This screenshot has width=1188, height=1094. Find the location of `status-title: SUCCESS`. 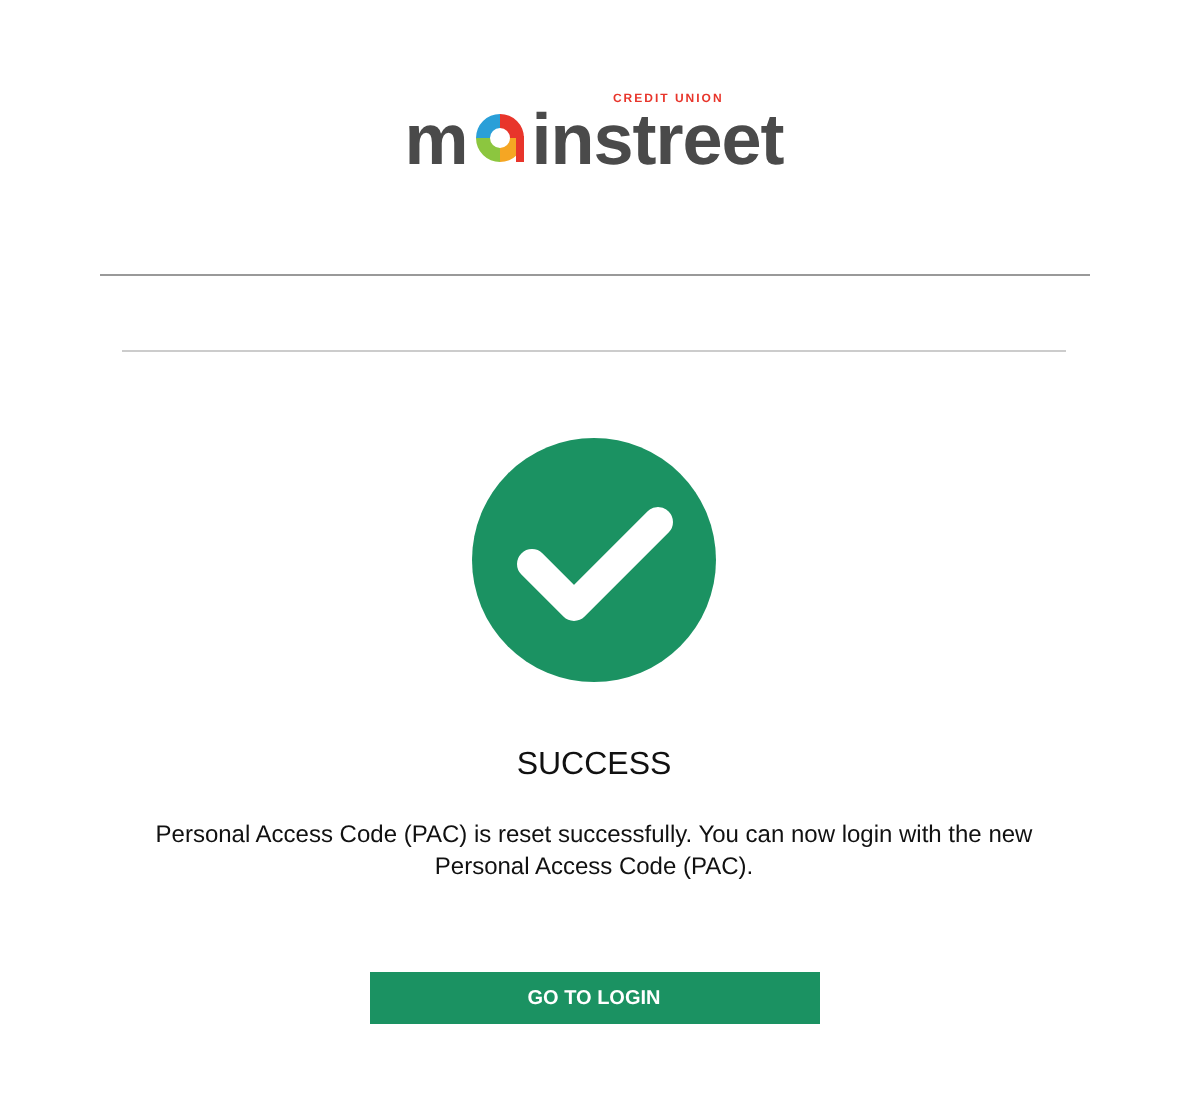

status-title: SUCCESS is located at coordinates (594, 766).